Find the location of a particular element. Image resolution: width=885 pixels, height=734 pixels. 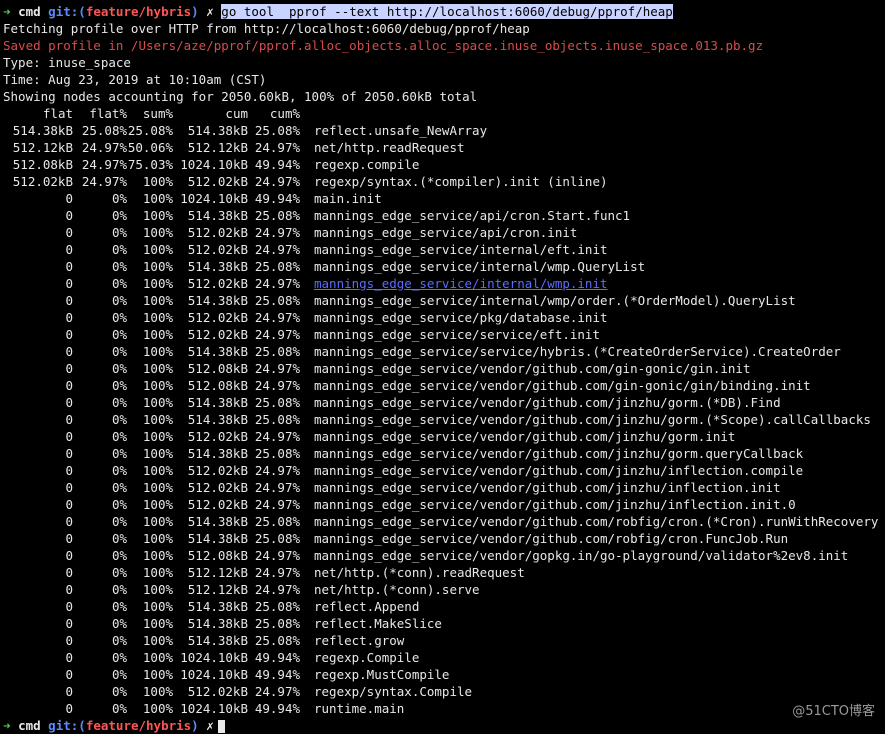

prompt-arrow-icon: ➜ is located at coordinates (7, 11).